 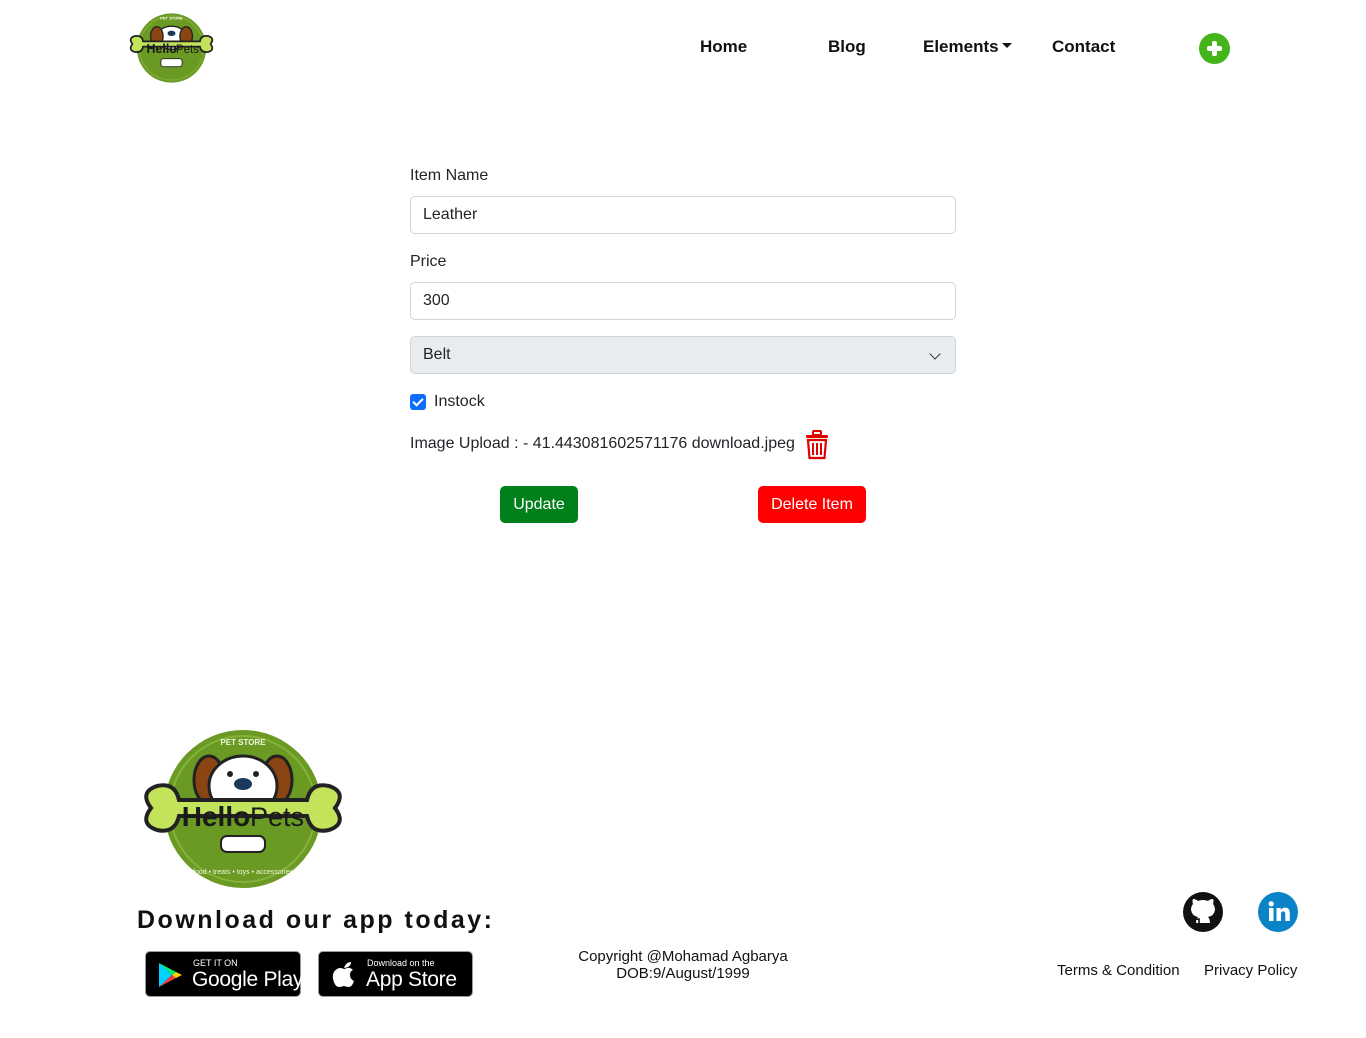 I want to click on caret-down-icon, so click(x=1006, y=45).